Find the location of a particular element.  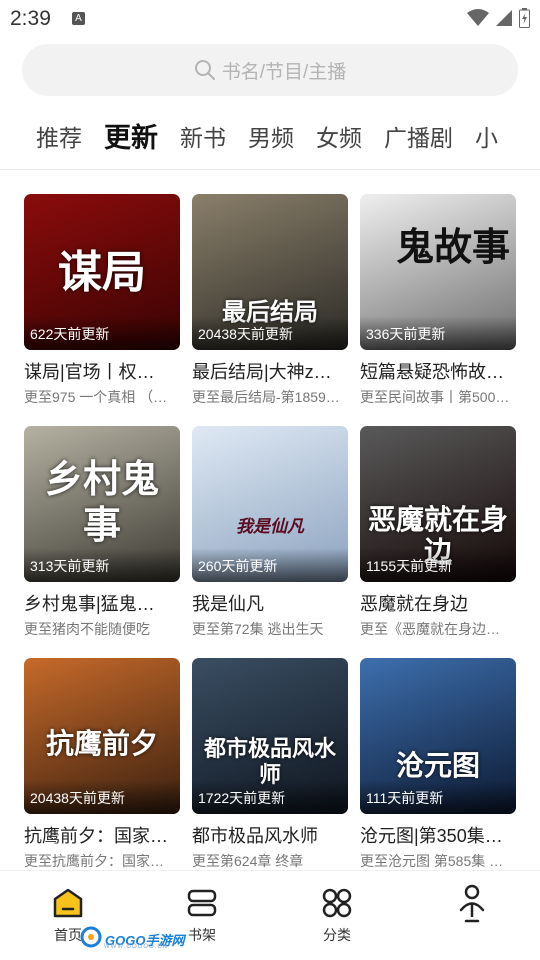

cover-title: 鬼故事 is located at coordinates (452, 246).